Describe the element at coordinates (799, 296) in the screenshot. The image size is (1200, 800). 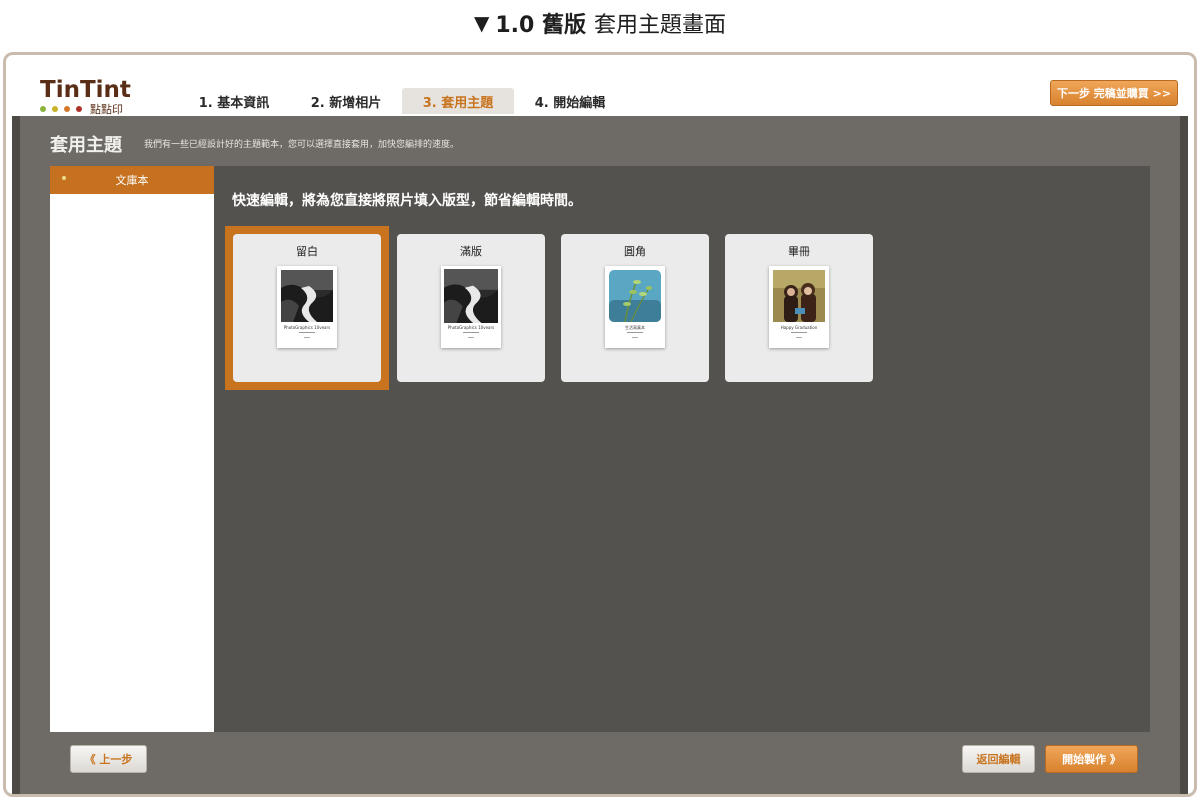
I see `graduation-photo` at that location.